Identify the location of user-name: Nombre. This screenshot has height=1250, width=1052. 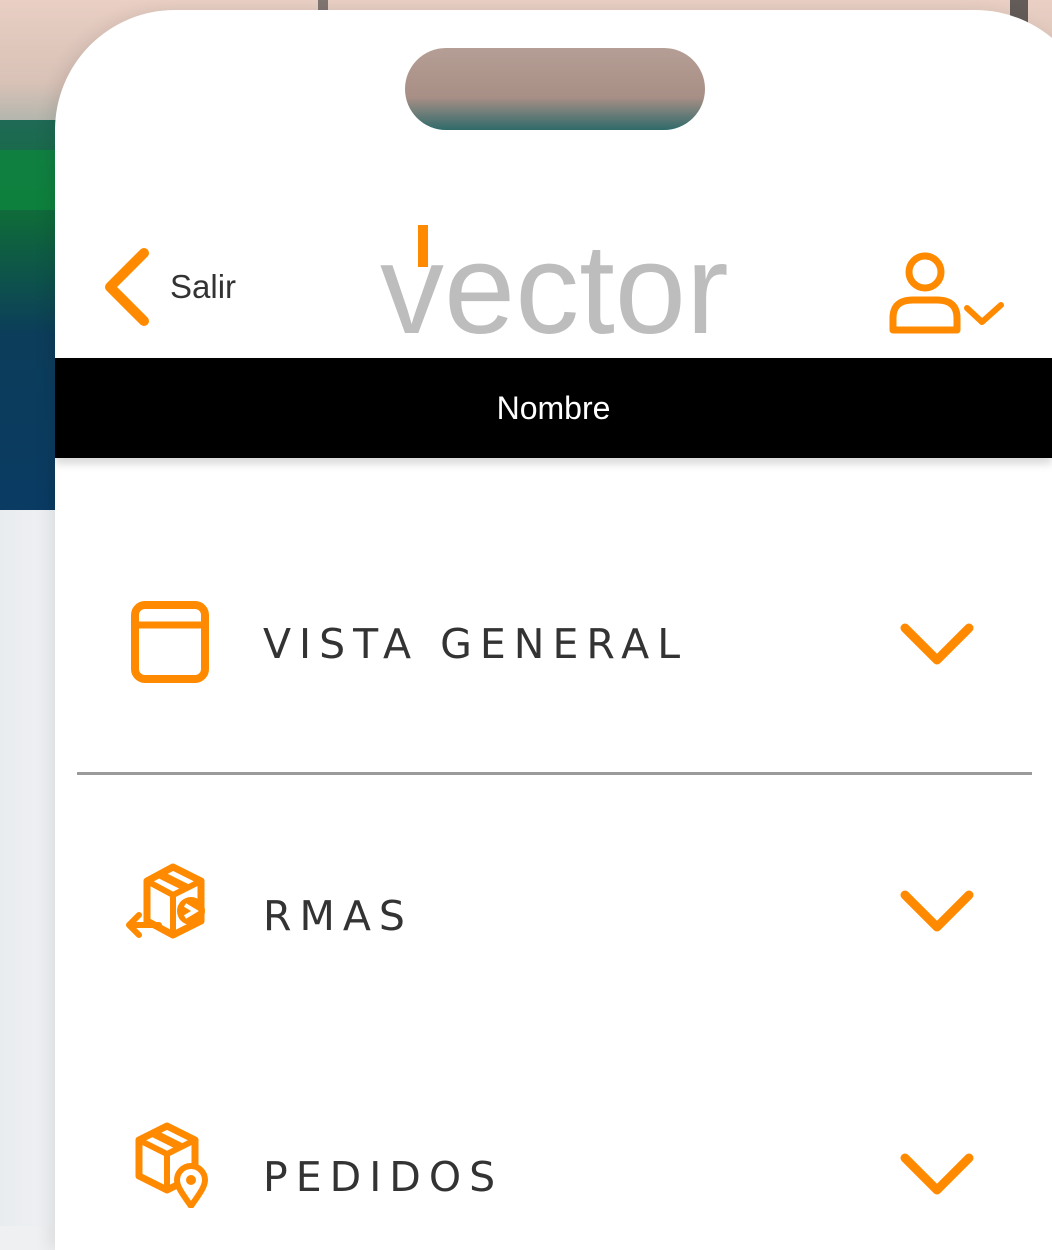
(553, 407).